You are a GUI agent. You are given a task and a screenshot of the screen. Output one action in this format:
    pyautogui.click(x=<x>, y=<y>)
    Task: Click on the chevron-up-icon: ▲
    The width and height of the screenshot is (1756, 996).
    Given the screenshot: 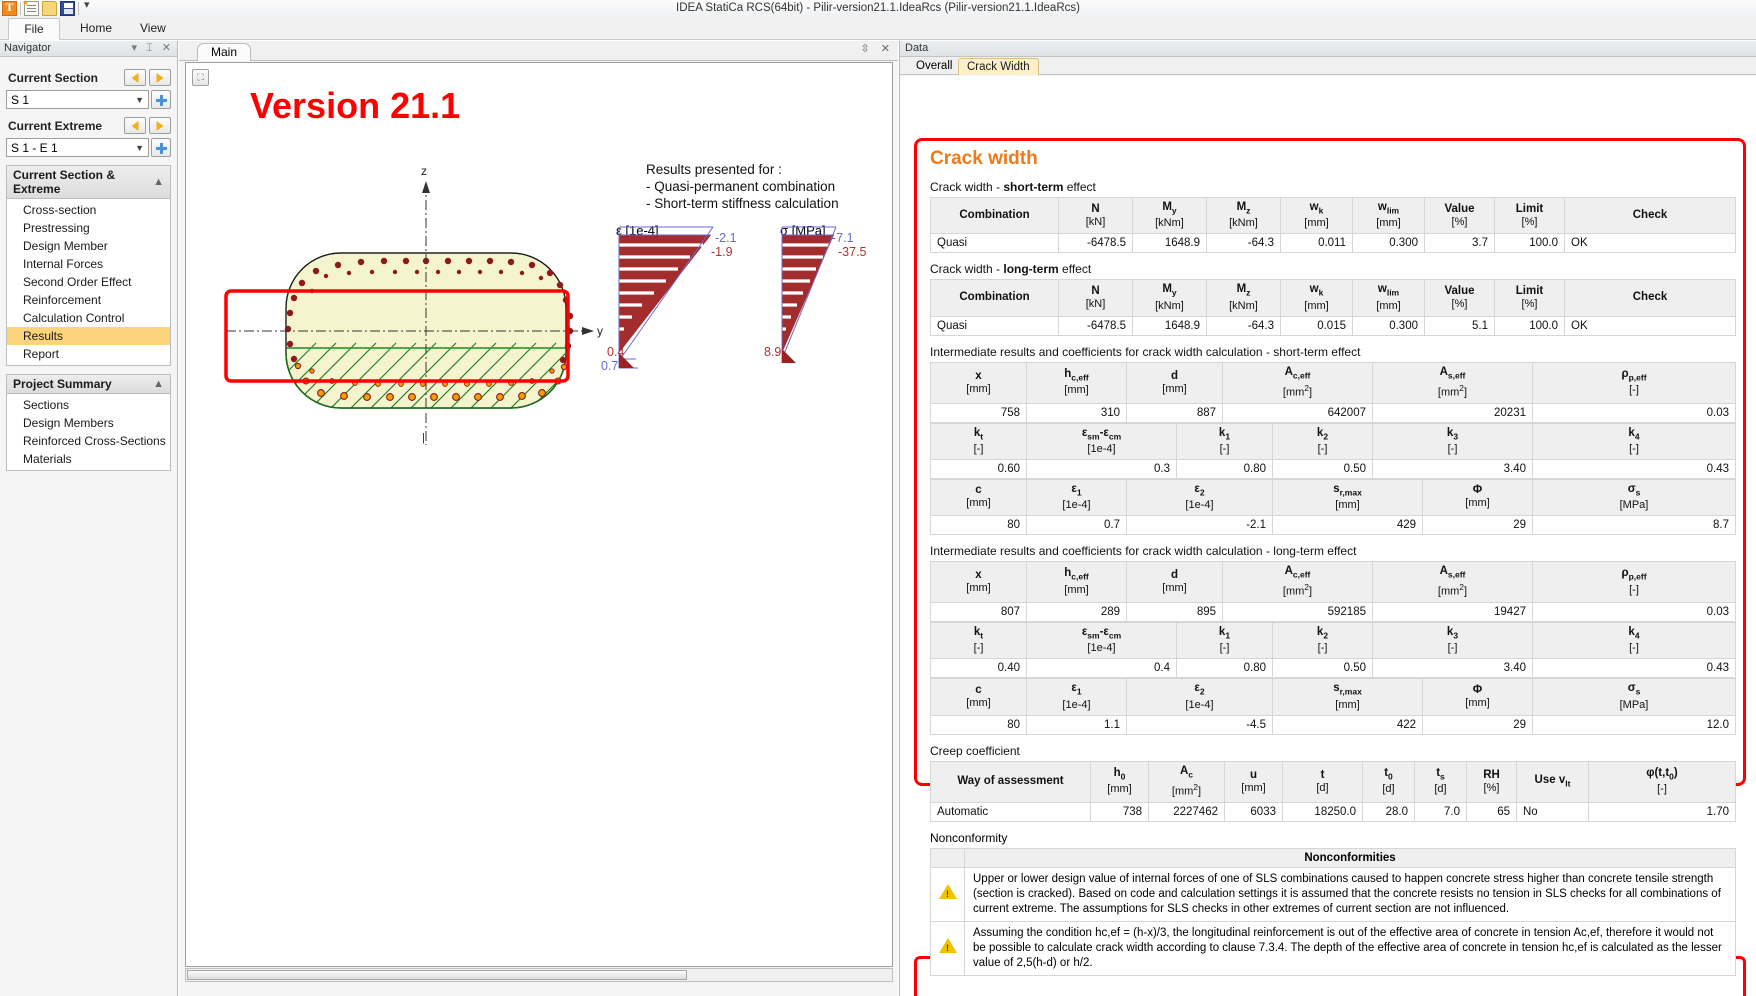 What is the action you would take?
    pyautogui.click(x=158, y=182)
    